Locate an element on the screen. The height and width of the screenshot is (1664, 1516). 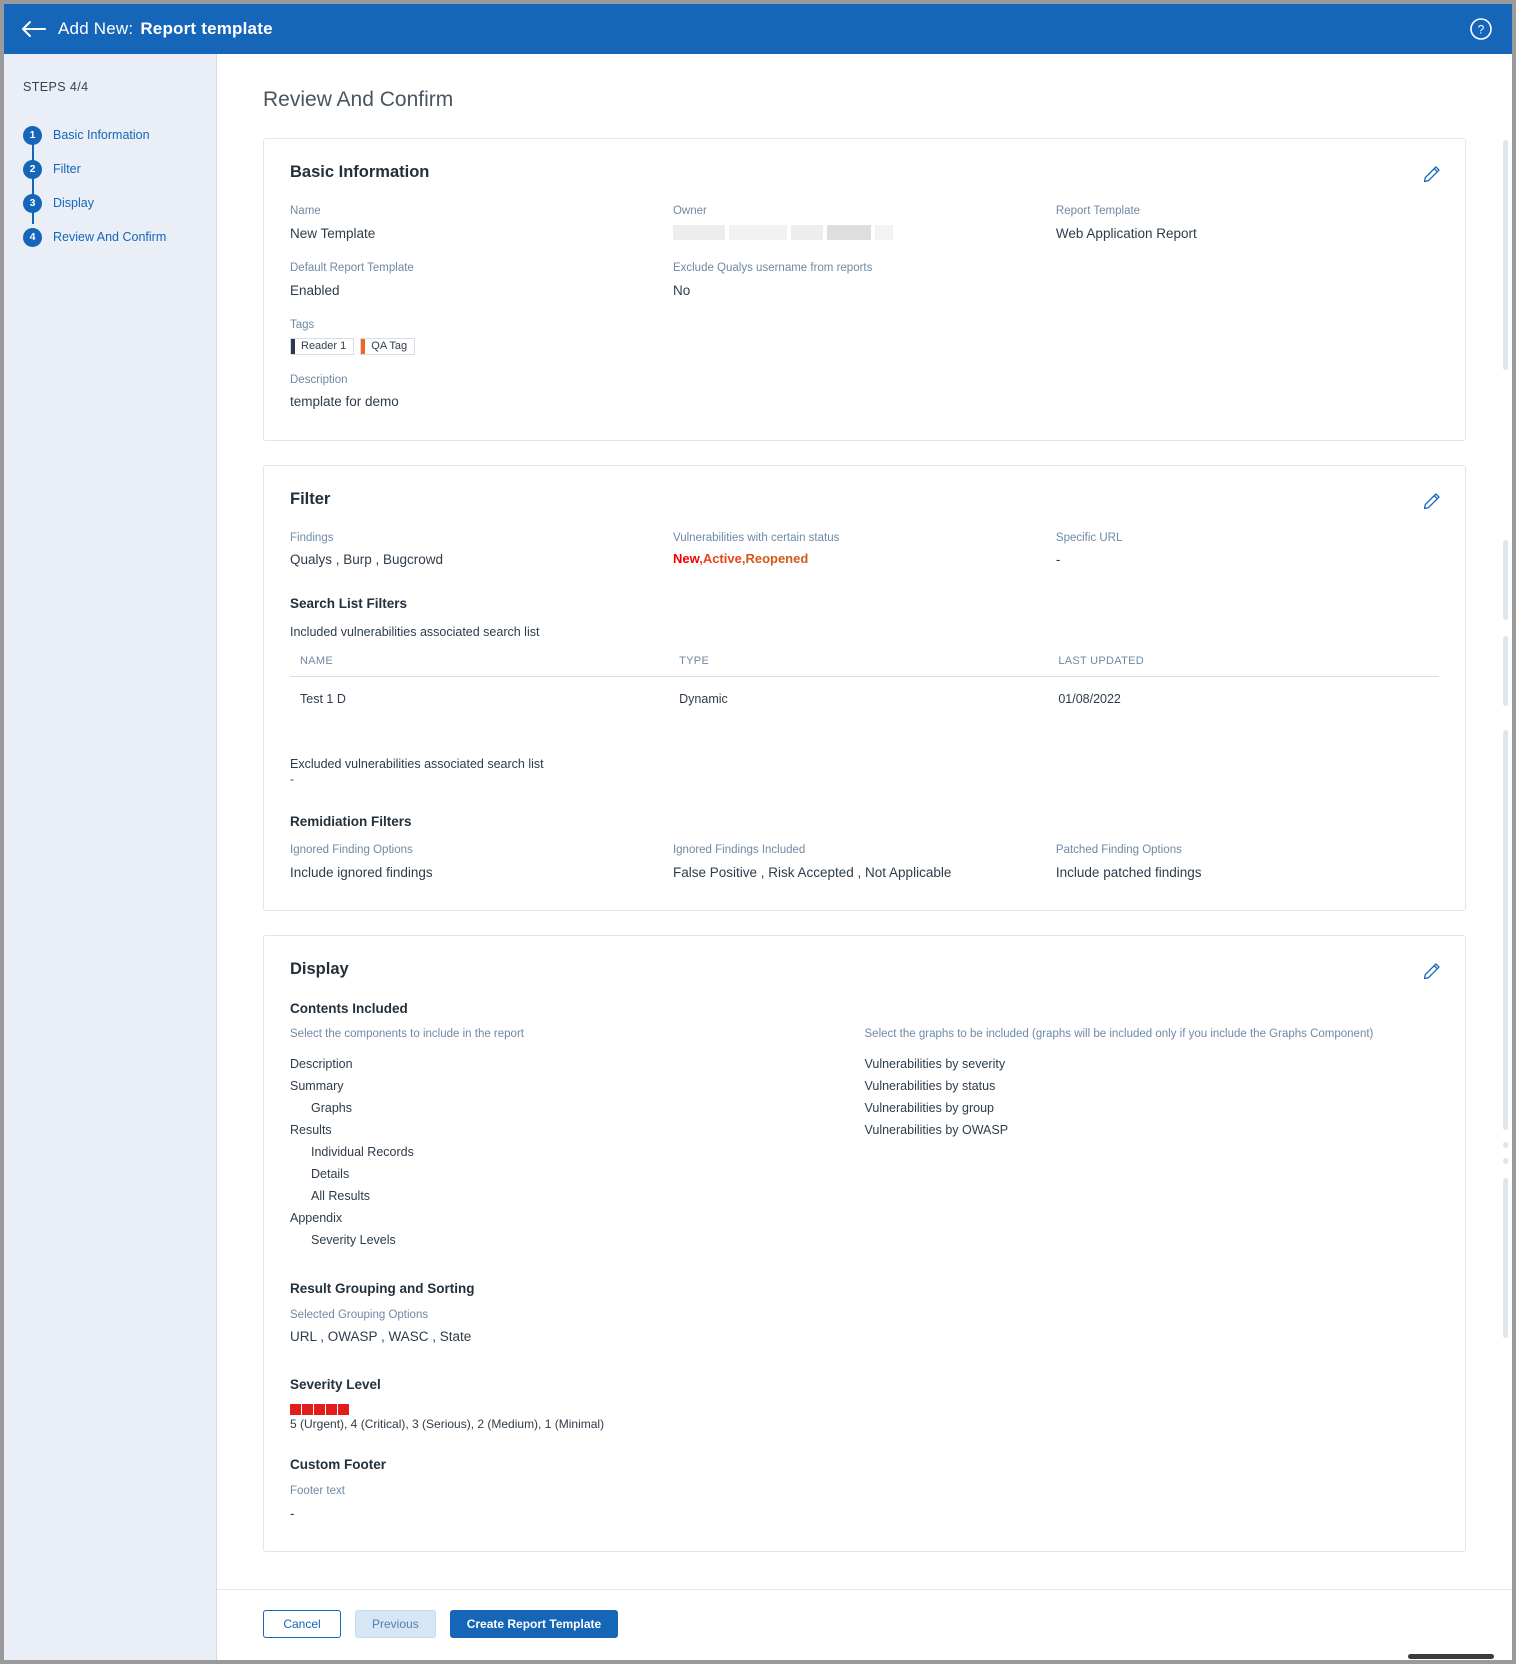
column-header-type: TYPE is located at coordinates (859, 665).